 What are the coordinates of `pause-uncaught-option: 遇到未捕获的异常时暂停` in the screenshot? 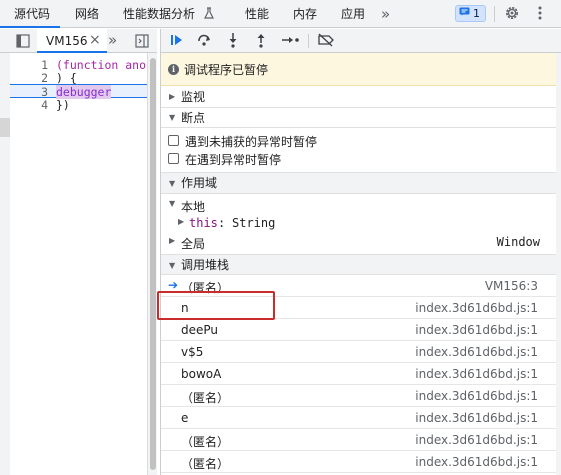 It's located at (358, 140).